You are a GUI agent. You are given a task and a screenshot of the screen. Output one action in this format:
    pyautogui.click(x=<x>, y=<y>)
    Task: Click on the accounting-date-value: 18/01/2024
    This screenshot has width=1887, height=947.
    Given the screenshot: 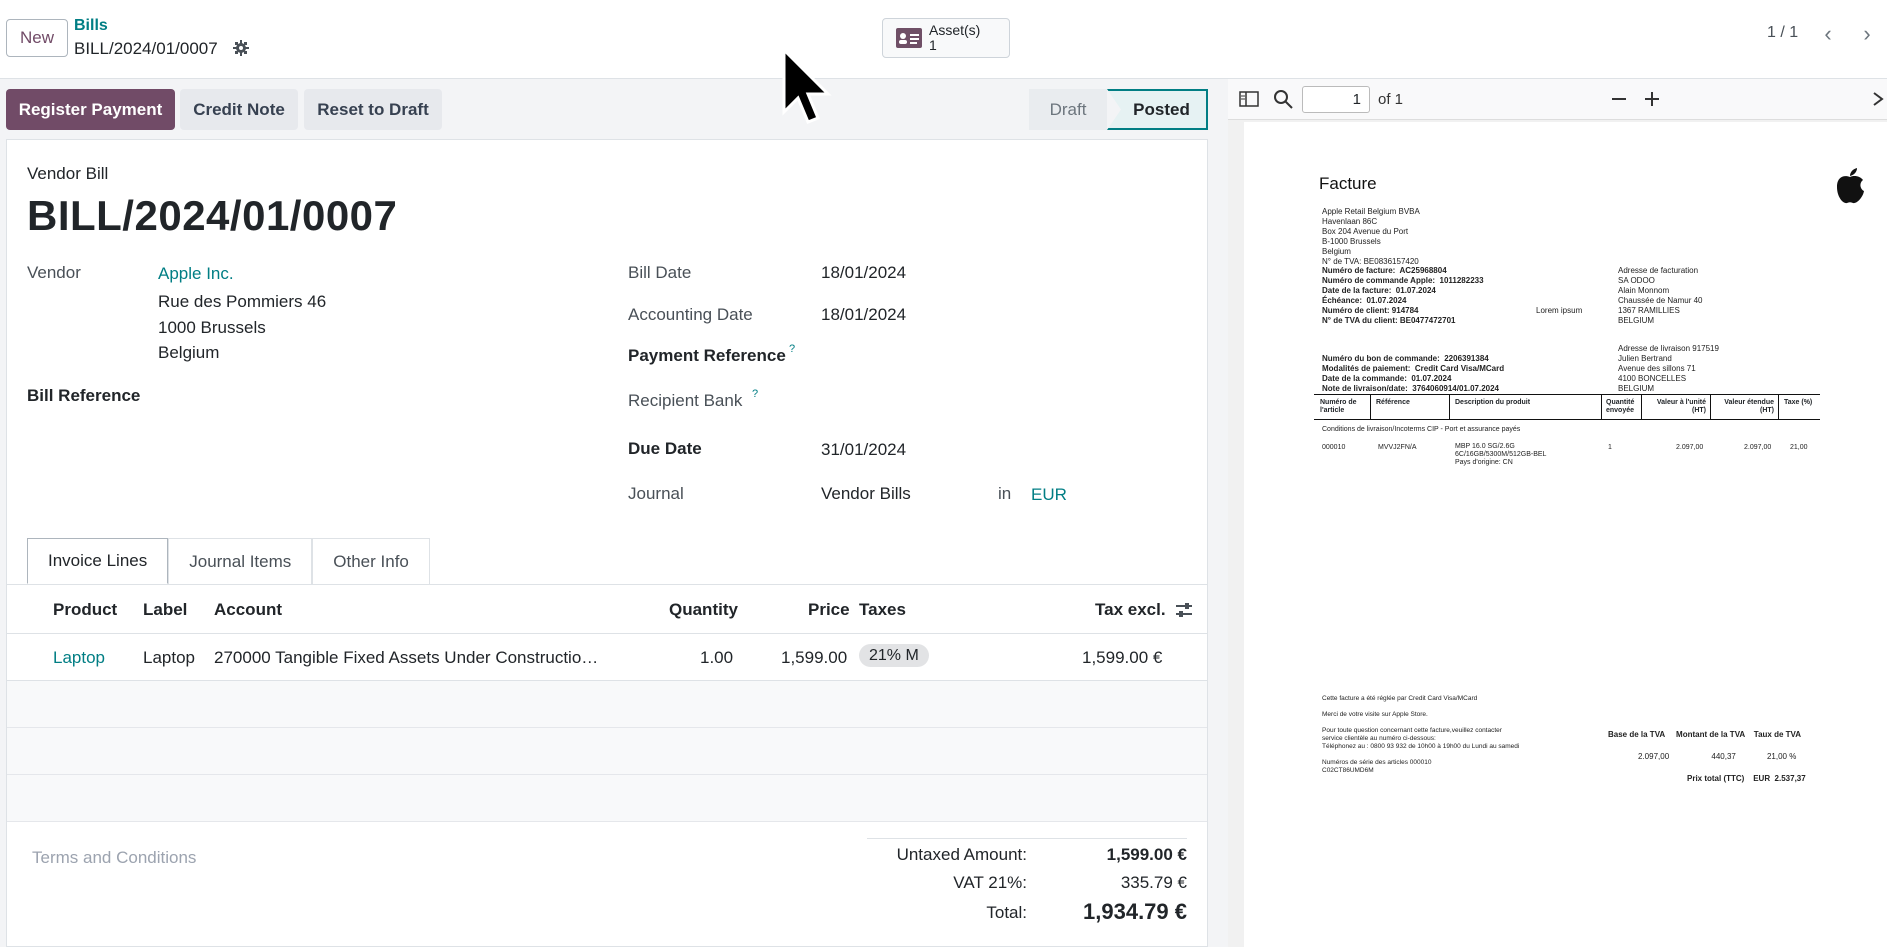 What is the action you would take?
    pyautogui.click(x=863, y=315)
    